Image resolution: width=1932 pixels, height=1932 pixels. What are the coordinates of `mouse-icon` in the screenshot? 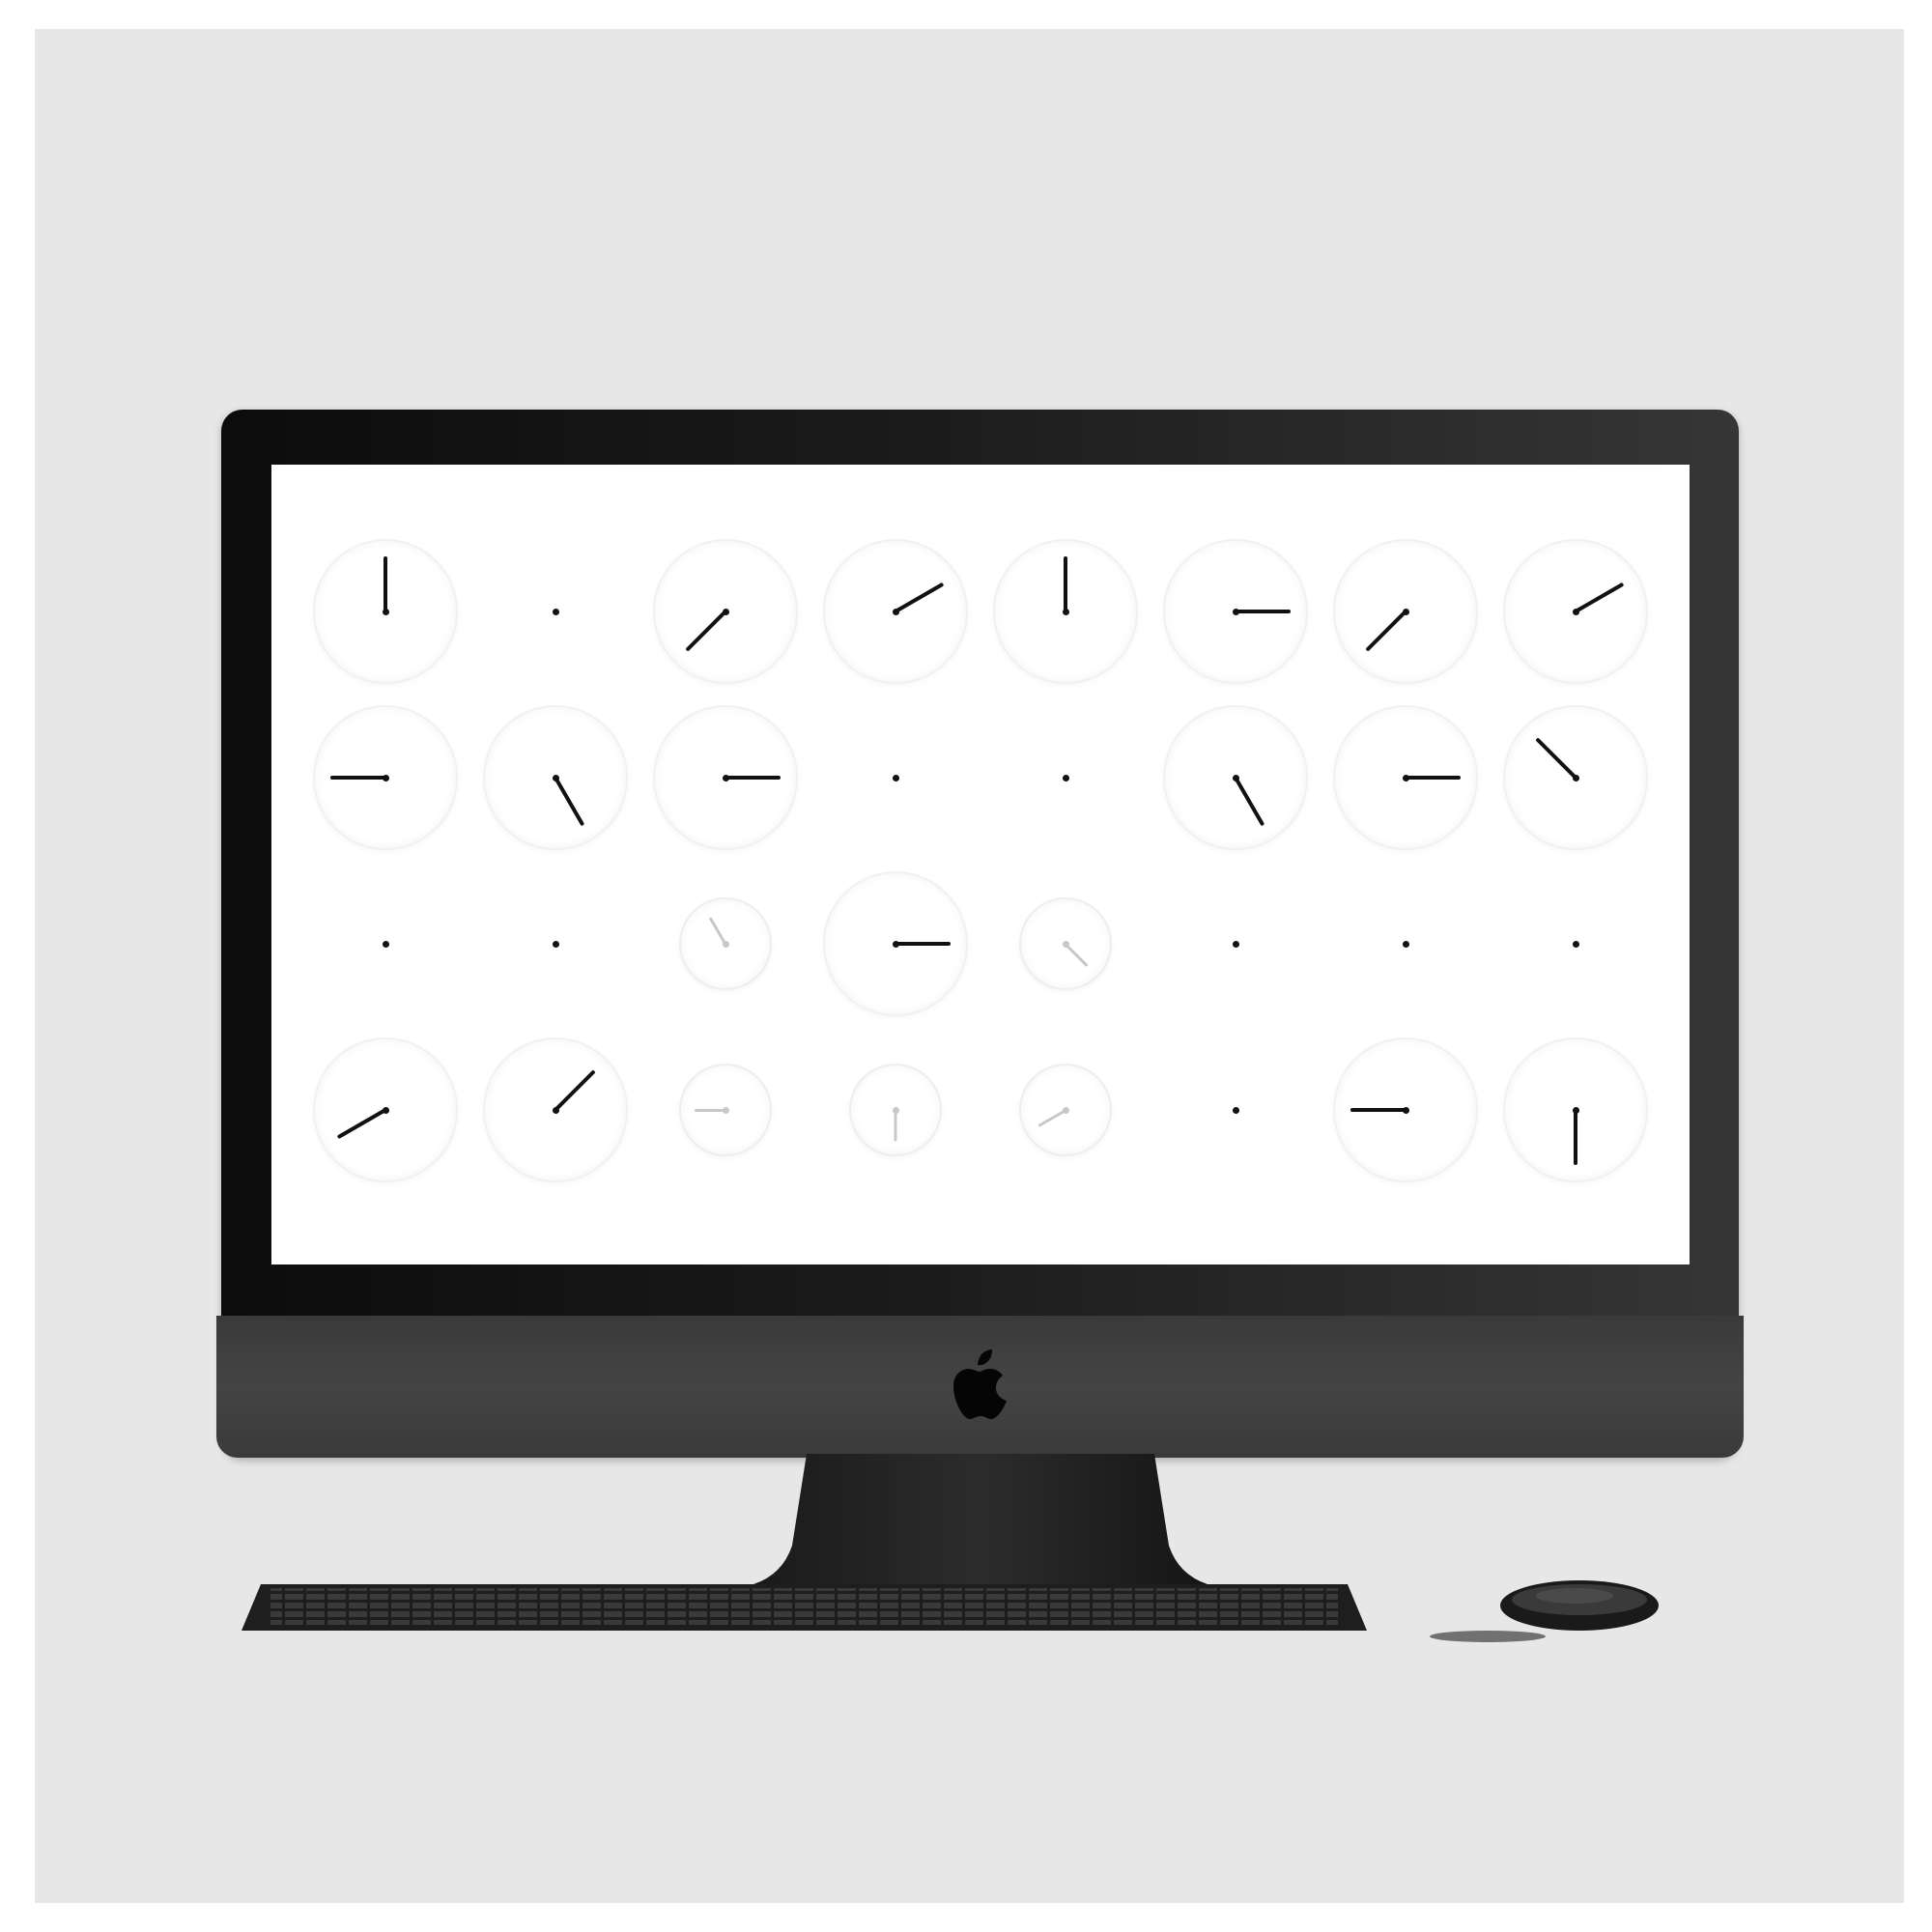 It's located at (1544, 1611).